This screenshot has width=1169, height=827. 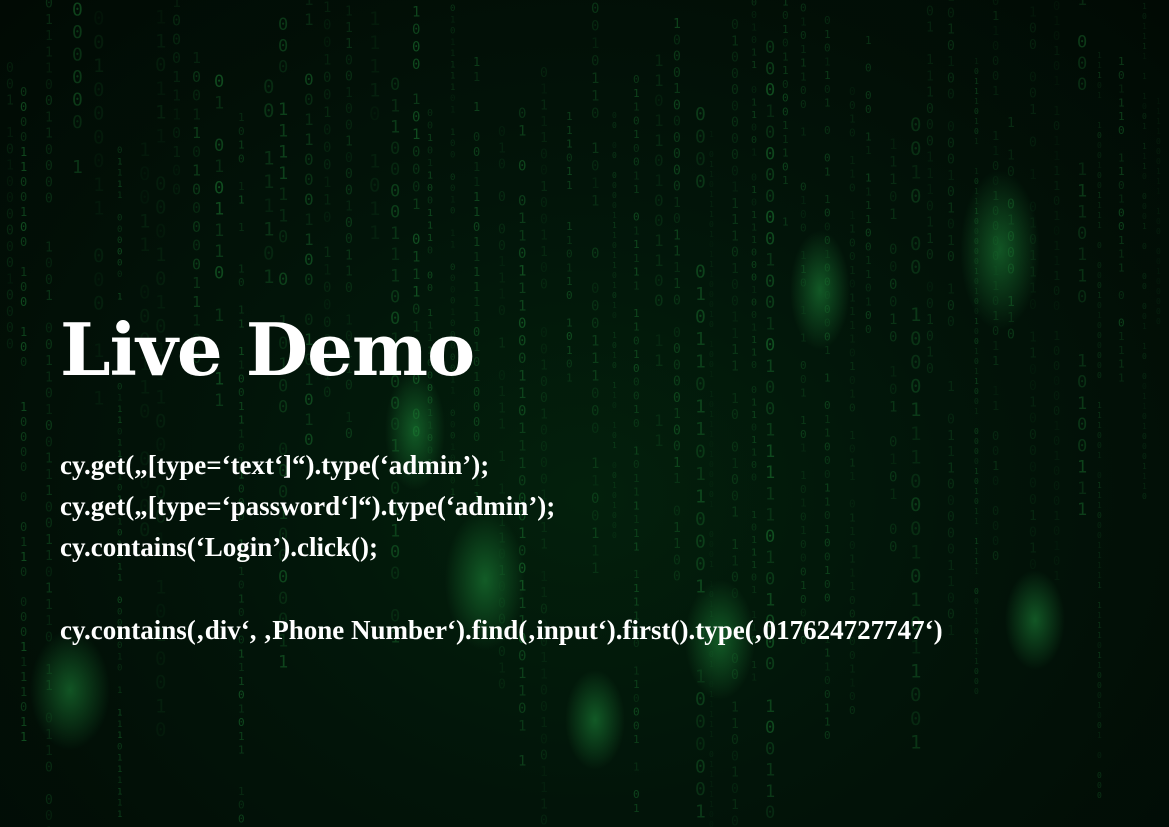 What do you see at coordinates (275, 465) in the screenshot?
I see `code-line-type-username: cy.get(„[type=‘text‘]“).type(‘admin’);` at bounding box center [275, 465].